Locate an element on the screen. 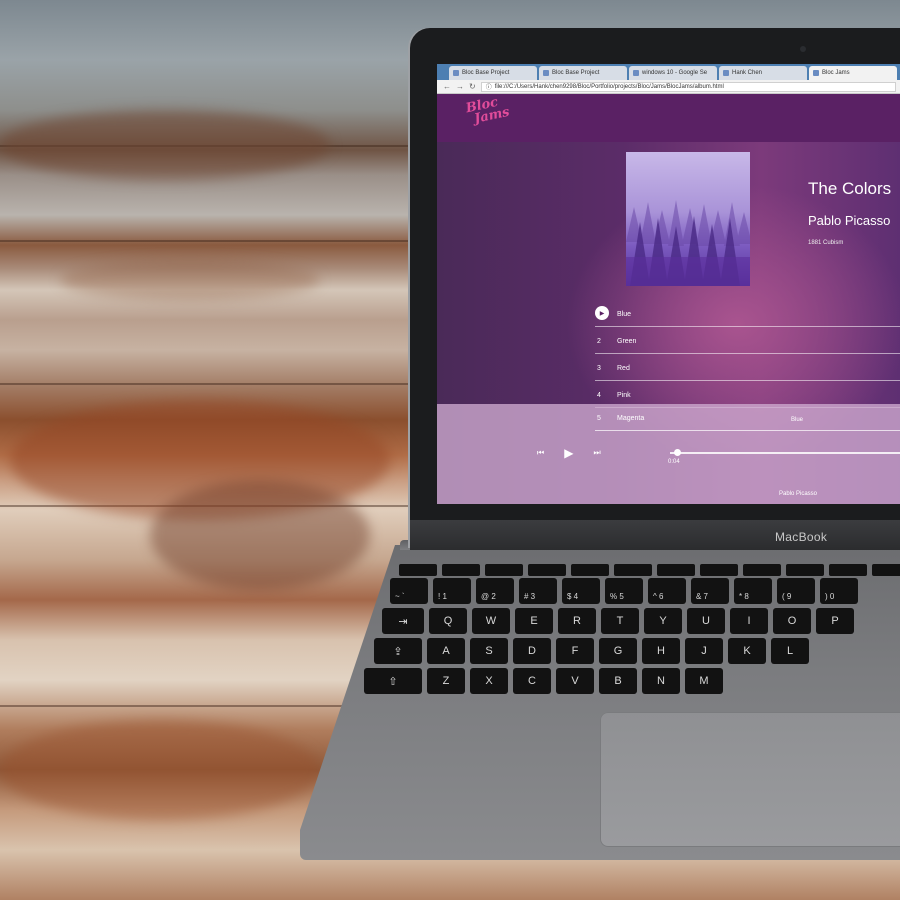  album-title: The Colors is located at coordinates (850, 188).